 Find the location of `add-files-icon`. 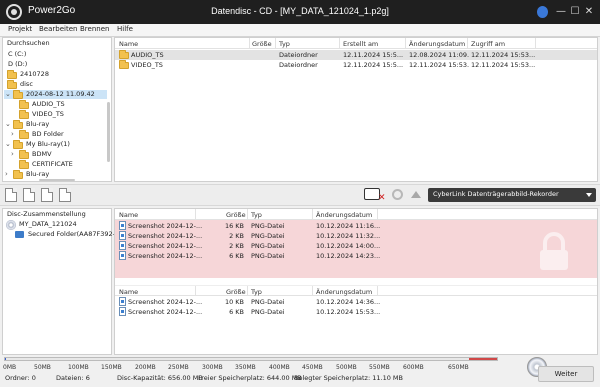

add-files-icon is located at coordinates (11, 195).